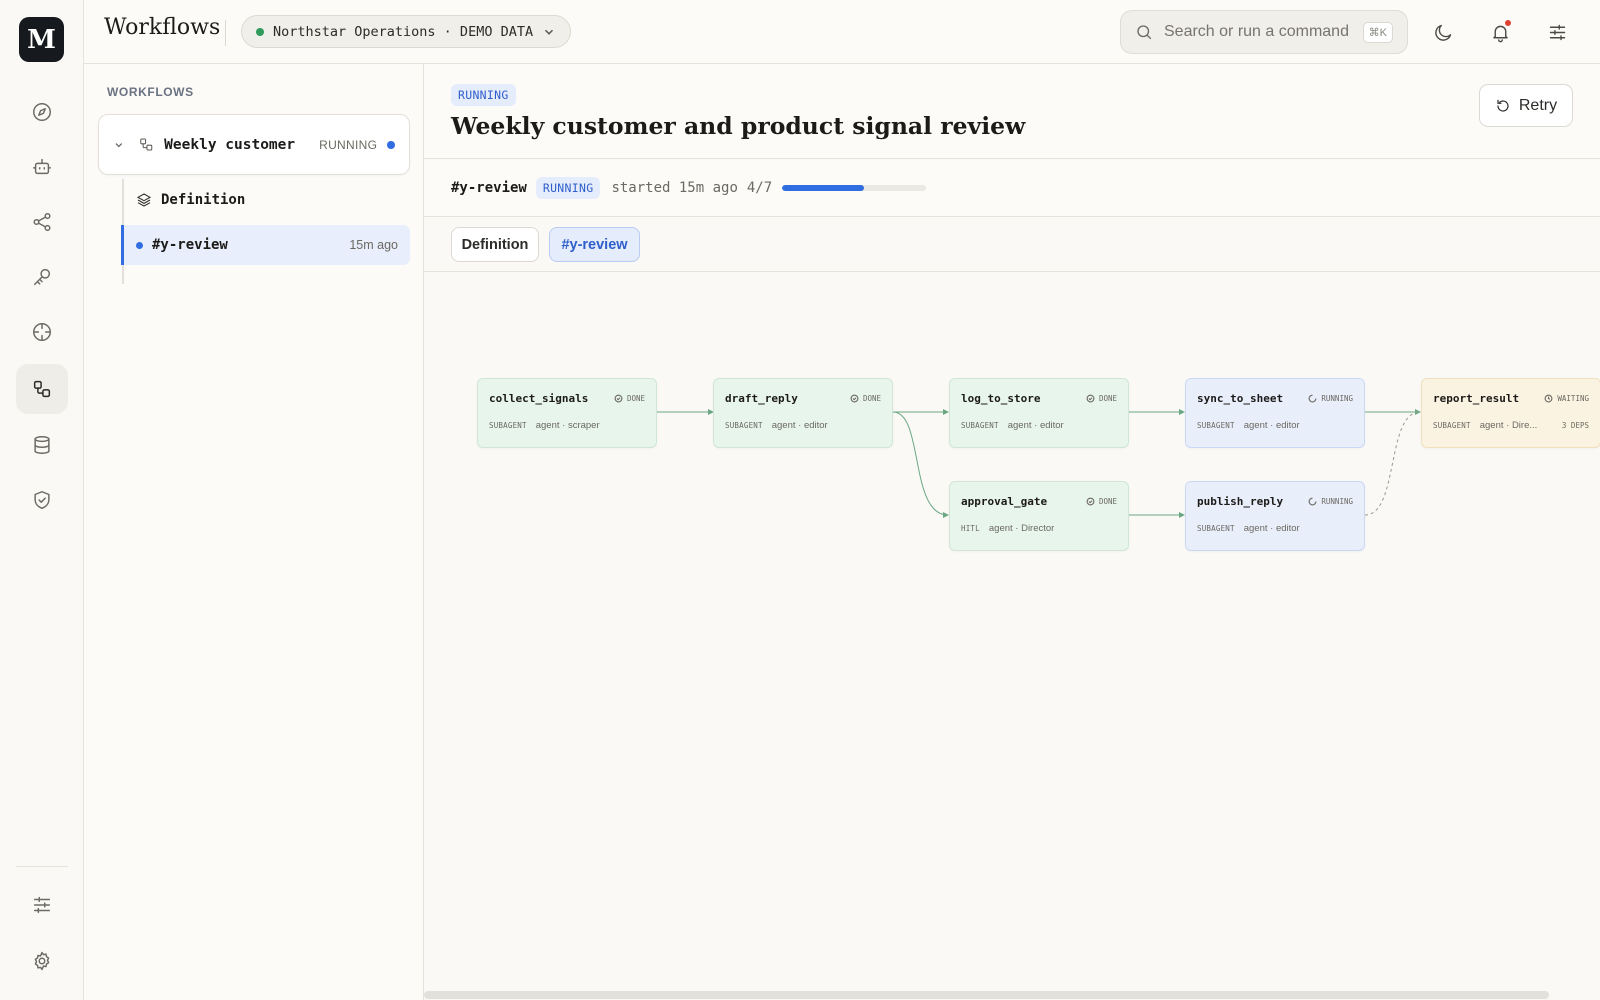  I want to click on node-name: draft_reply, so click(761, 398).